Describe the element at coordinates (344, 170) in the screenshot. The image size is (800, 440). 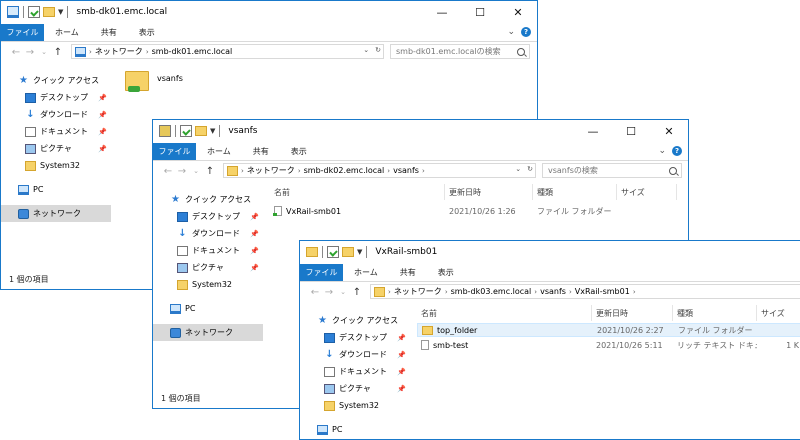
I see `breadcrumb-host: smb-dk02.emc.local` at that location.